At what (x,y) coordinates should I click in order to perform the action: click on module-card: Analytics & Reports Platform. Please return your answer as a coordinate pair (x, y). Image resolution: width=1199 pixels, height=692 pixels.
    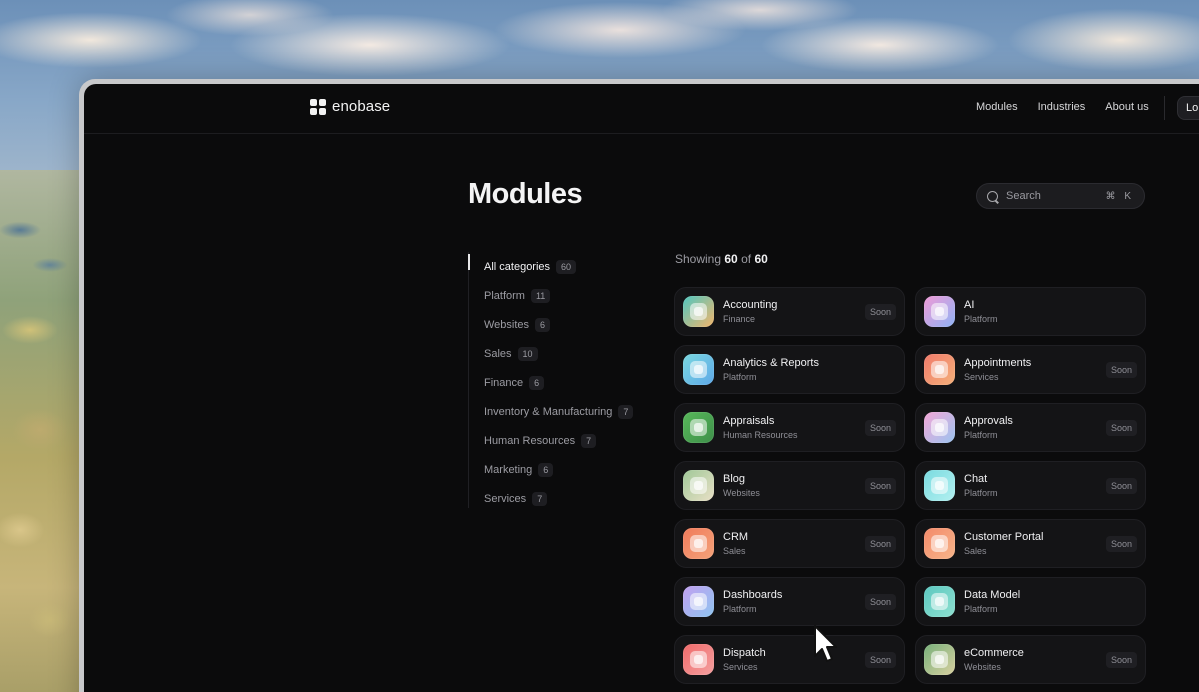
    Looking at the image, I should click on (789, 369).